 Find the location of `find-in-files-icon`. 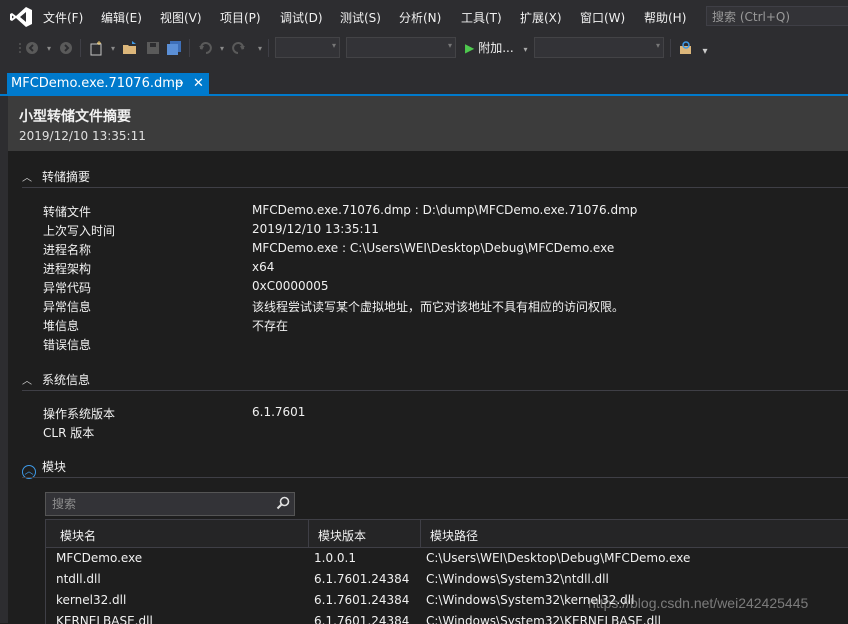

find-in-files-icon is located at coordinates (686, 48).